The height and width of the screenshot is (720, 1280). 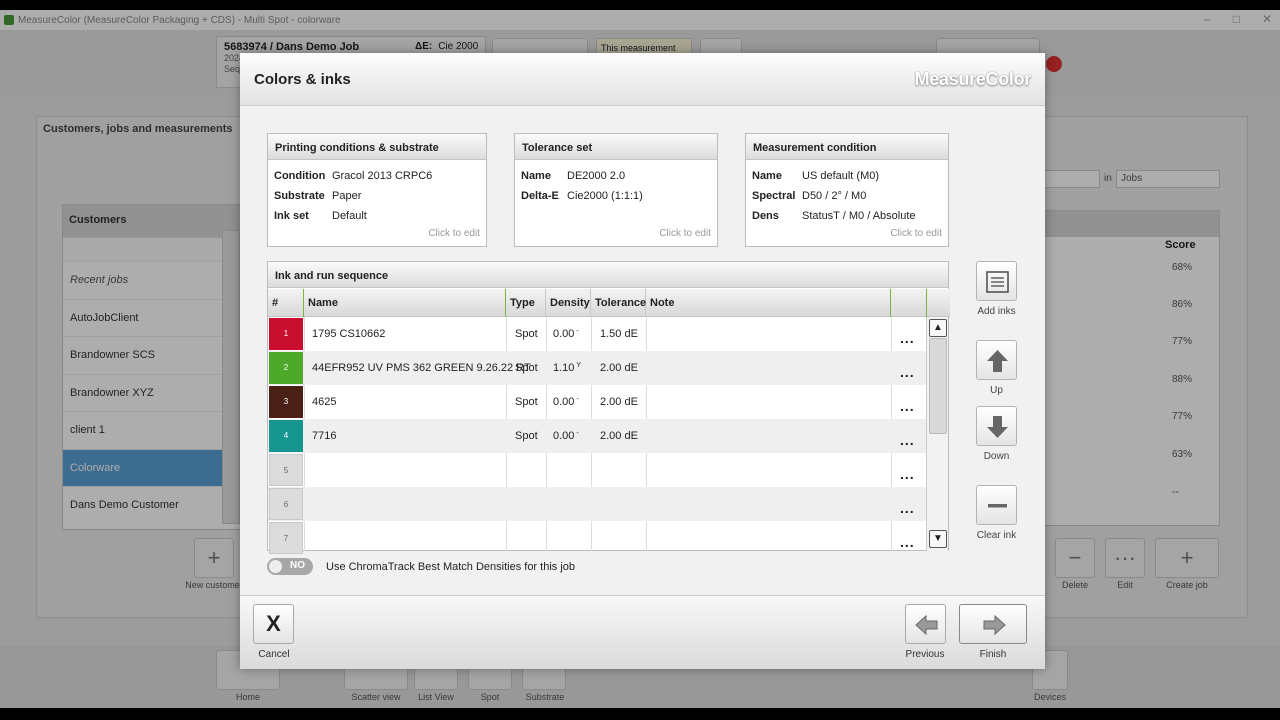 What do you see at coordinates (297, 565) in the screenshot?
I see `toggle-state: NO` at bounding box center [297, 565].